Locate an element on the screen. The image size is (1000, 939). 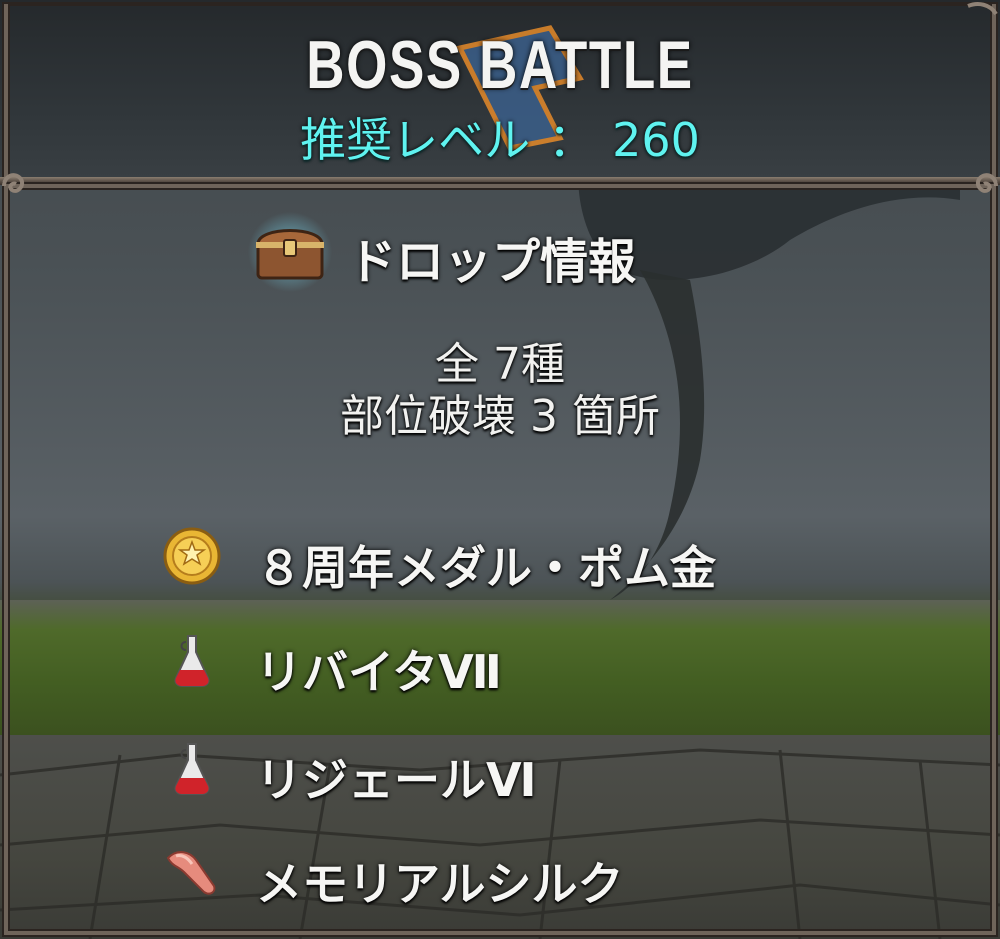
drop-item-name: リバイタⅦ is located at coordinates (379, 672).